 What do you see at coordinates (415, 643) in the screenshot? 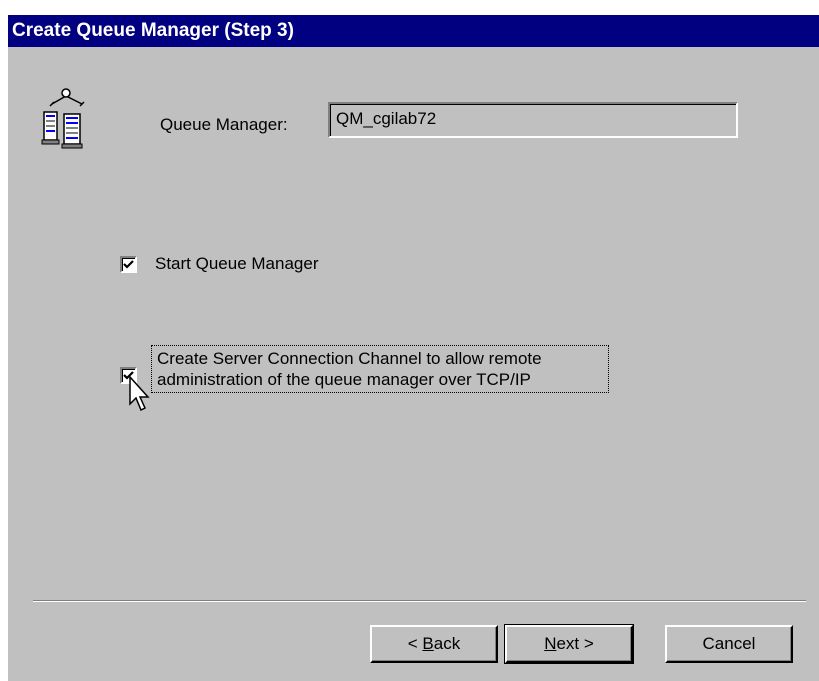
I see `back-prefix: <` at bounding box center [415, 643].